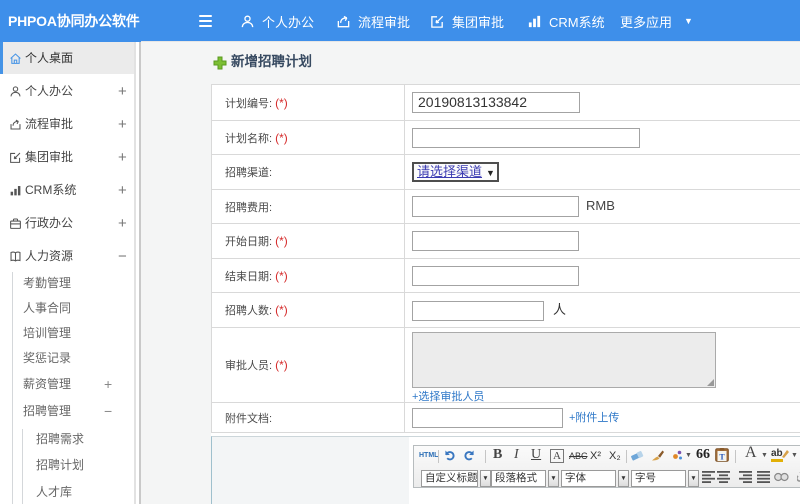 This screenshot has width=800, height=504. What do you see at coordinates (722, 457) in the screenshot?
I see `svg-text: T` at bounding box center [722, 457].